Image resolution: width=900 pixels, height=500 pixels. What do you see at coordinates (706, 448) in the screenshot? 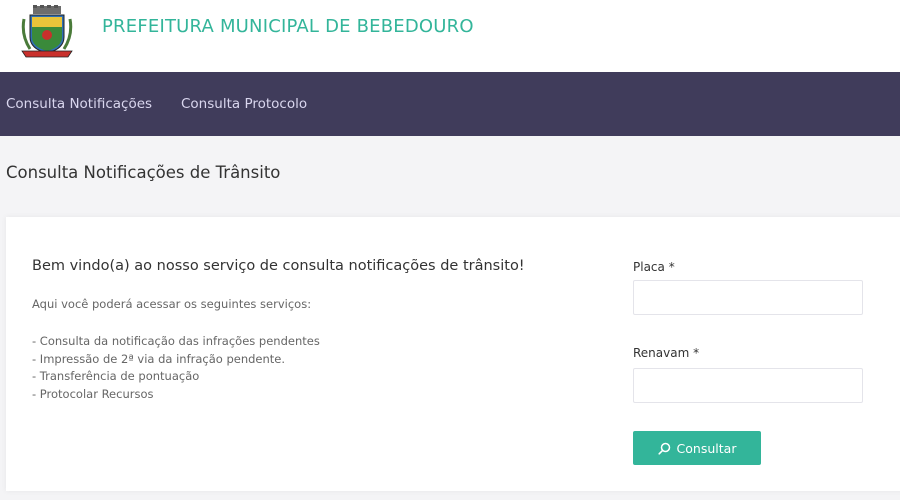
I see `consultar-button-label: Consultar` at bounding box center [706, 448].